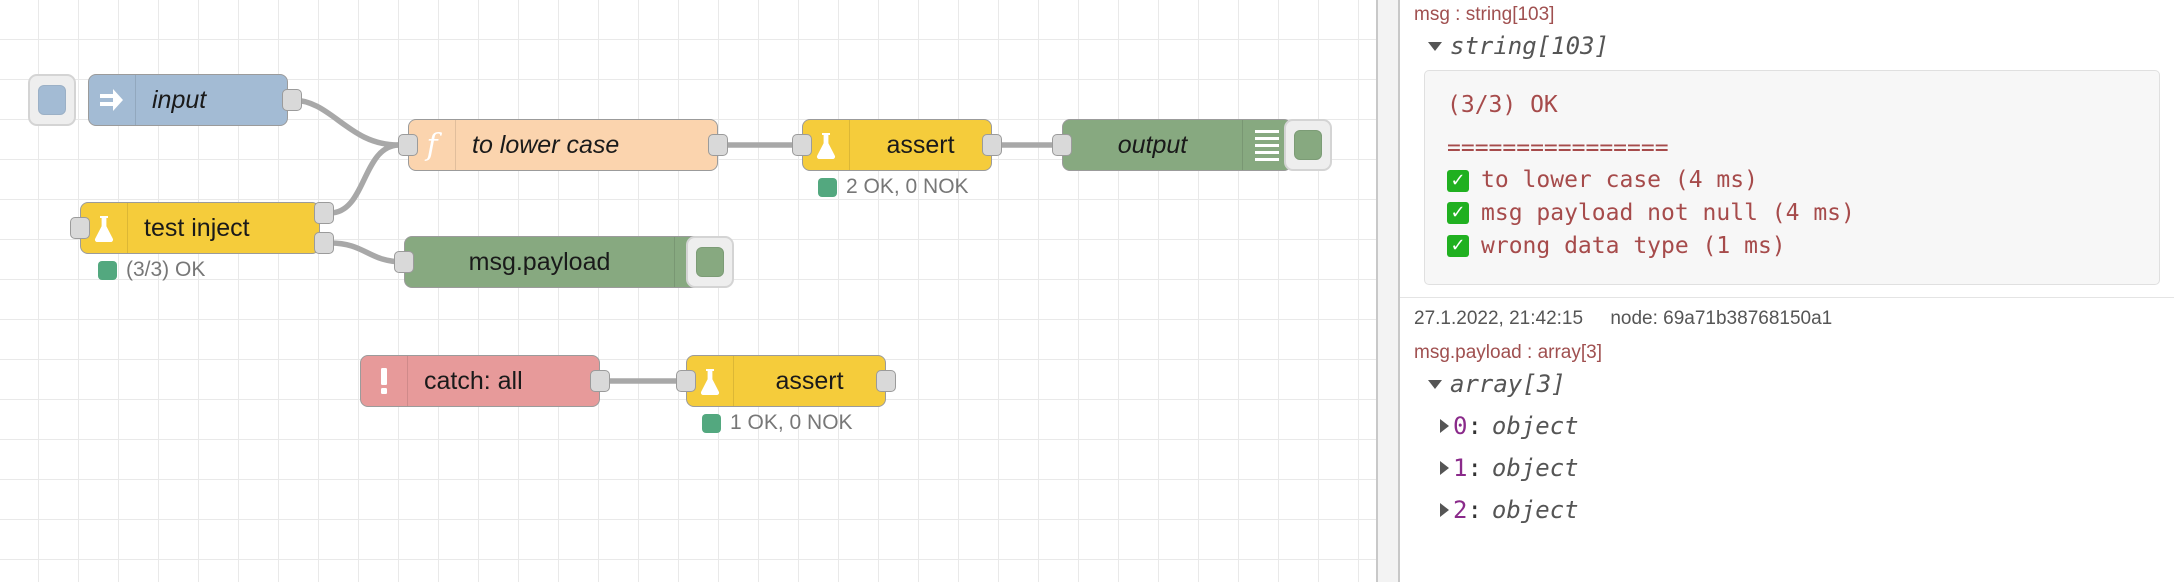  Describe the element at coordinates (1499, 319) in the screenshot. I see `debug-timestamp: 27.1.2022, 21:42:15` at that location.